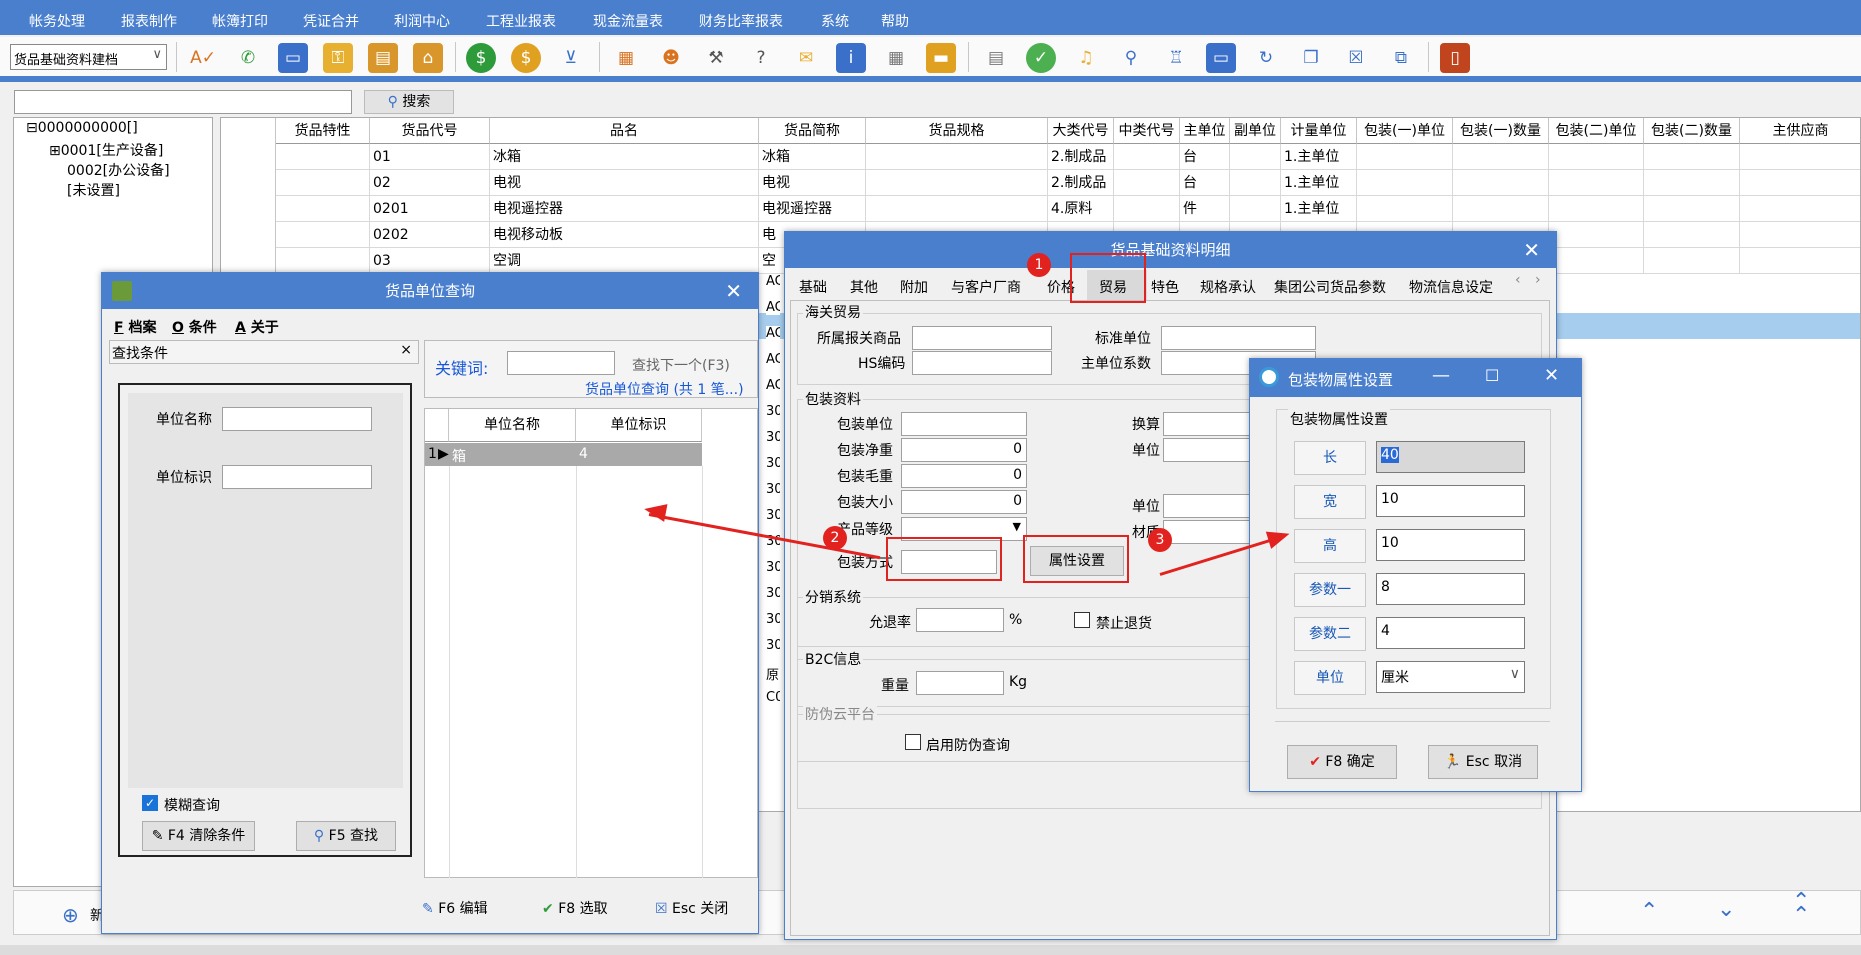  What do you see at coordinates (806, 58) in the screenshot?
I see `mail-icon: ✉` at bounding box center [806, 58].